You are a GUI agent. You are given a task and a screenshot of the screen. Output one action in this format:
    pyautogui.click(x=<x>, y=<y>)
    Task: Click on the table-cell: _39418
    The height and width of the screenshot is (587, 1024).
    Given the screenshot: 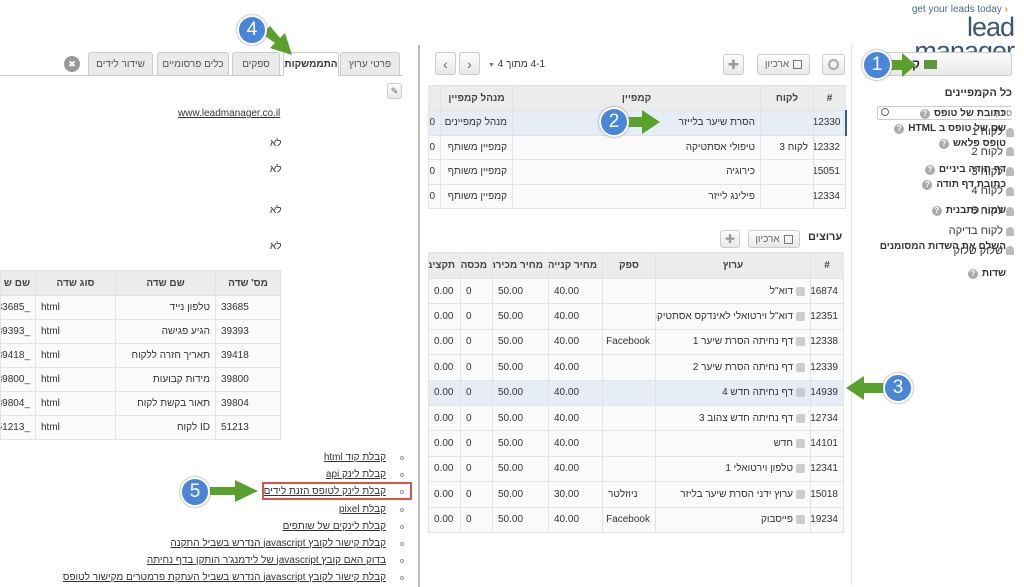 What is the action you would take?
    pyautogui.click(x=18, y=355)
    